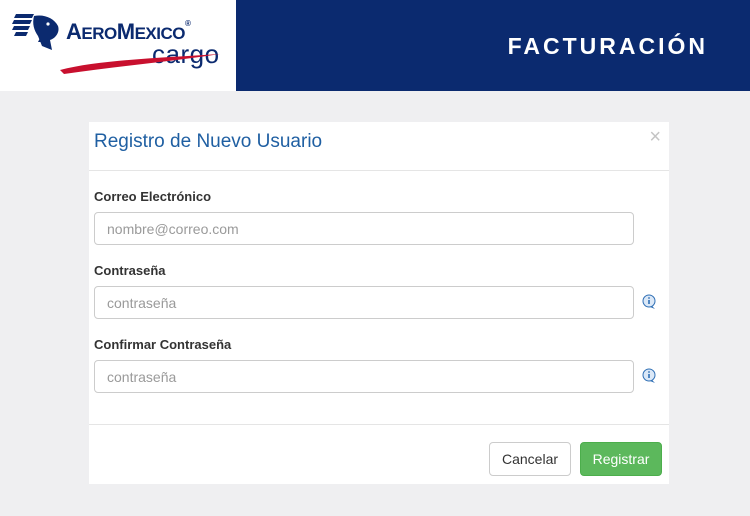 The height and width of the screenshot is (516, 750). What do you see at coordinates (621, 459) in the screenshot?
I see `register-button: Registrar` at bounding box center [621, 459].